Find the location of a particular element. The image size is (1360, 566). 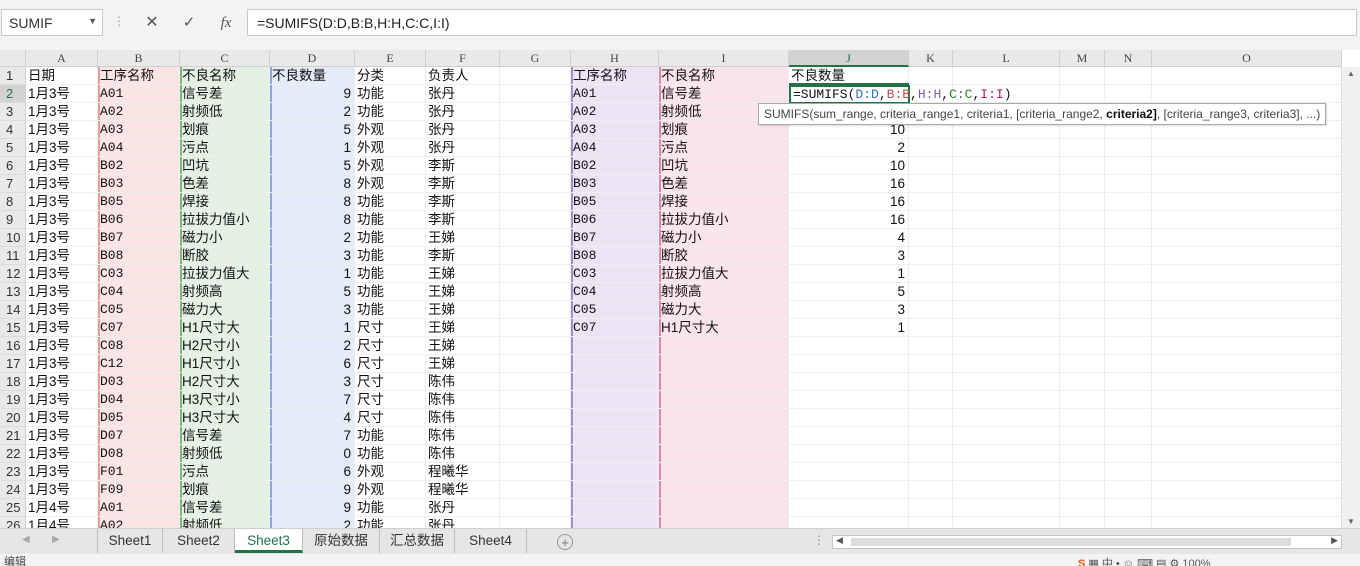

cell-d4: 5 is located at coordinates (312, 130).